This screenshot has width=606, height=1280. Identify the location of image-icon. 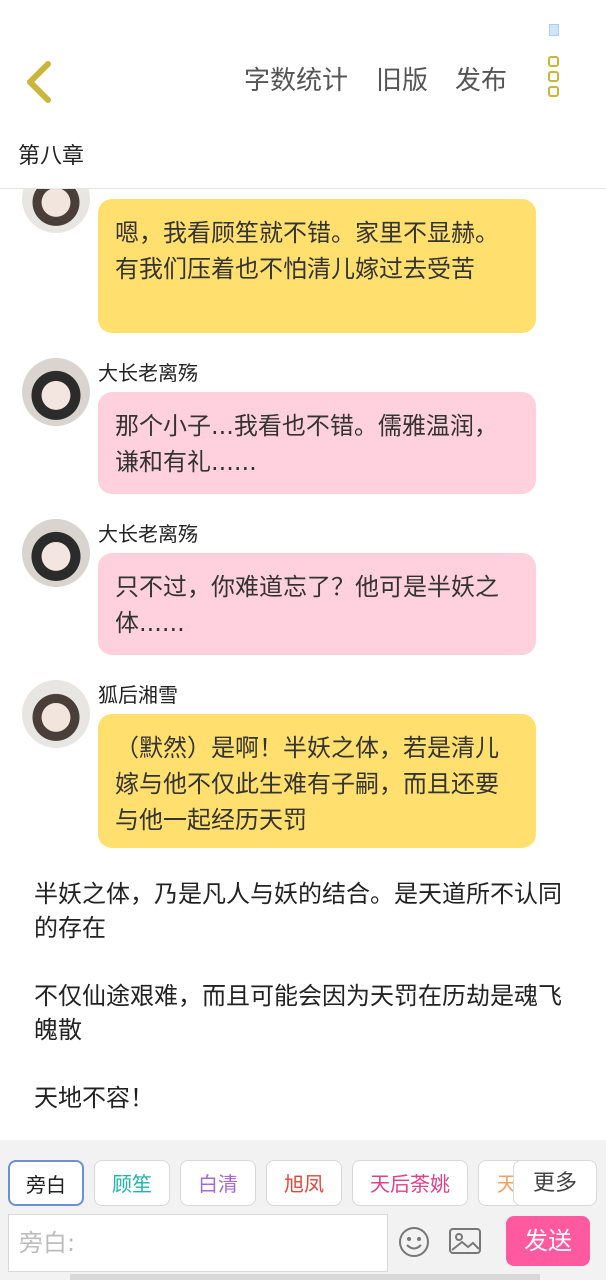
(465, 1241).